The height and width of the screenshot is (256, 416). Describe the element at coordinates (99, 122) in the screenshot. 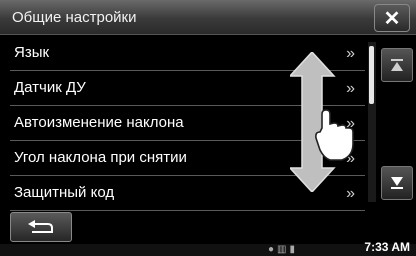

I see `list-item-label: Автоизменение наклона` at that location.